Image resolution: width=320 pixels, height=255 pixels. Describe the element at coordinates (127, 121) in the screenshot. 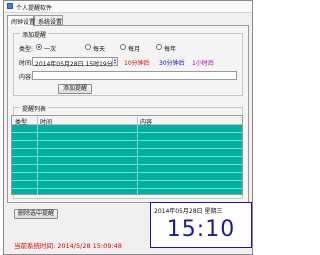

I see `table-header: 类型 时间 内容` at that location.